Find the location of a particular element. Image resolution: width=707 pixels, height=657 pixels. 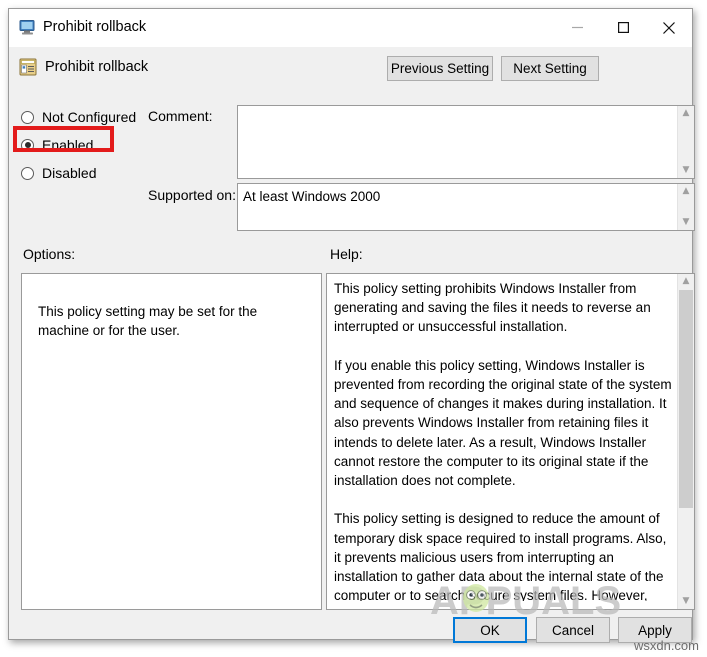

radio-label-disabled: Disabled is located at coordinates (69, 173).